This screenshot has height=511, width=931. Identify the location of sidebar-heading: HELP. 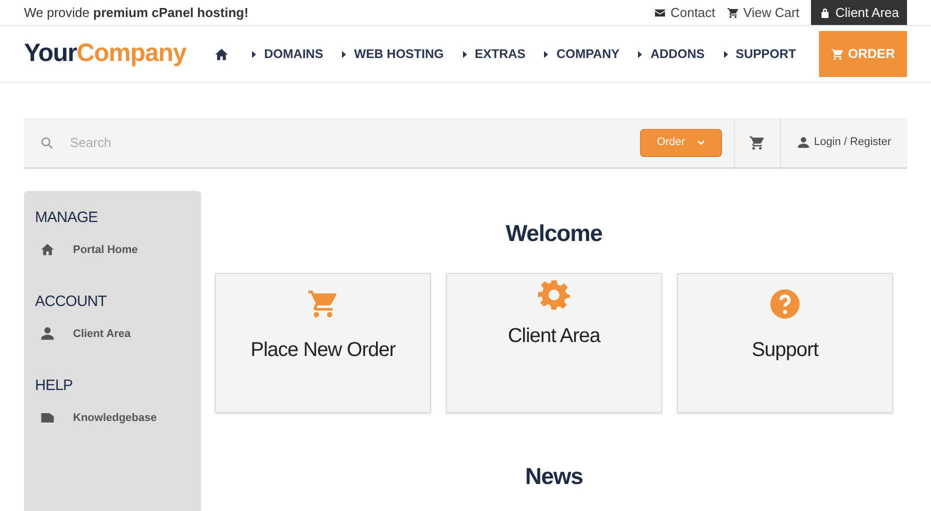
(54, 386).